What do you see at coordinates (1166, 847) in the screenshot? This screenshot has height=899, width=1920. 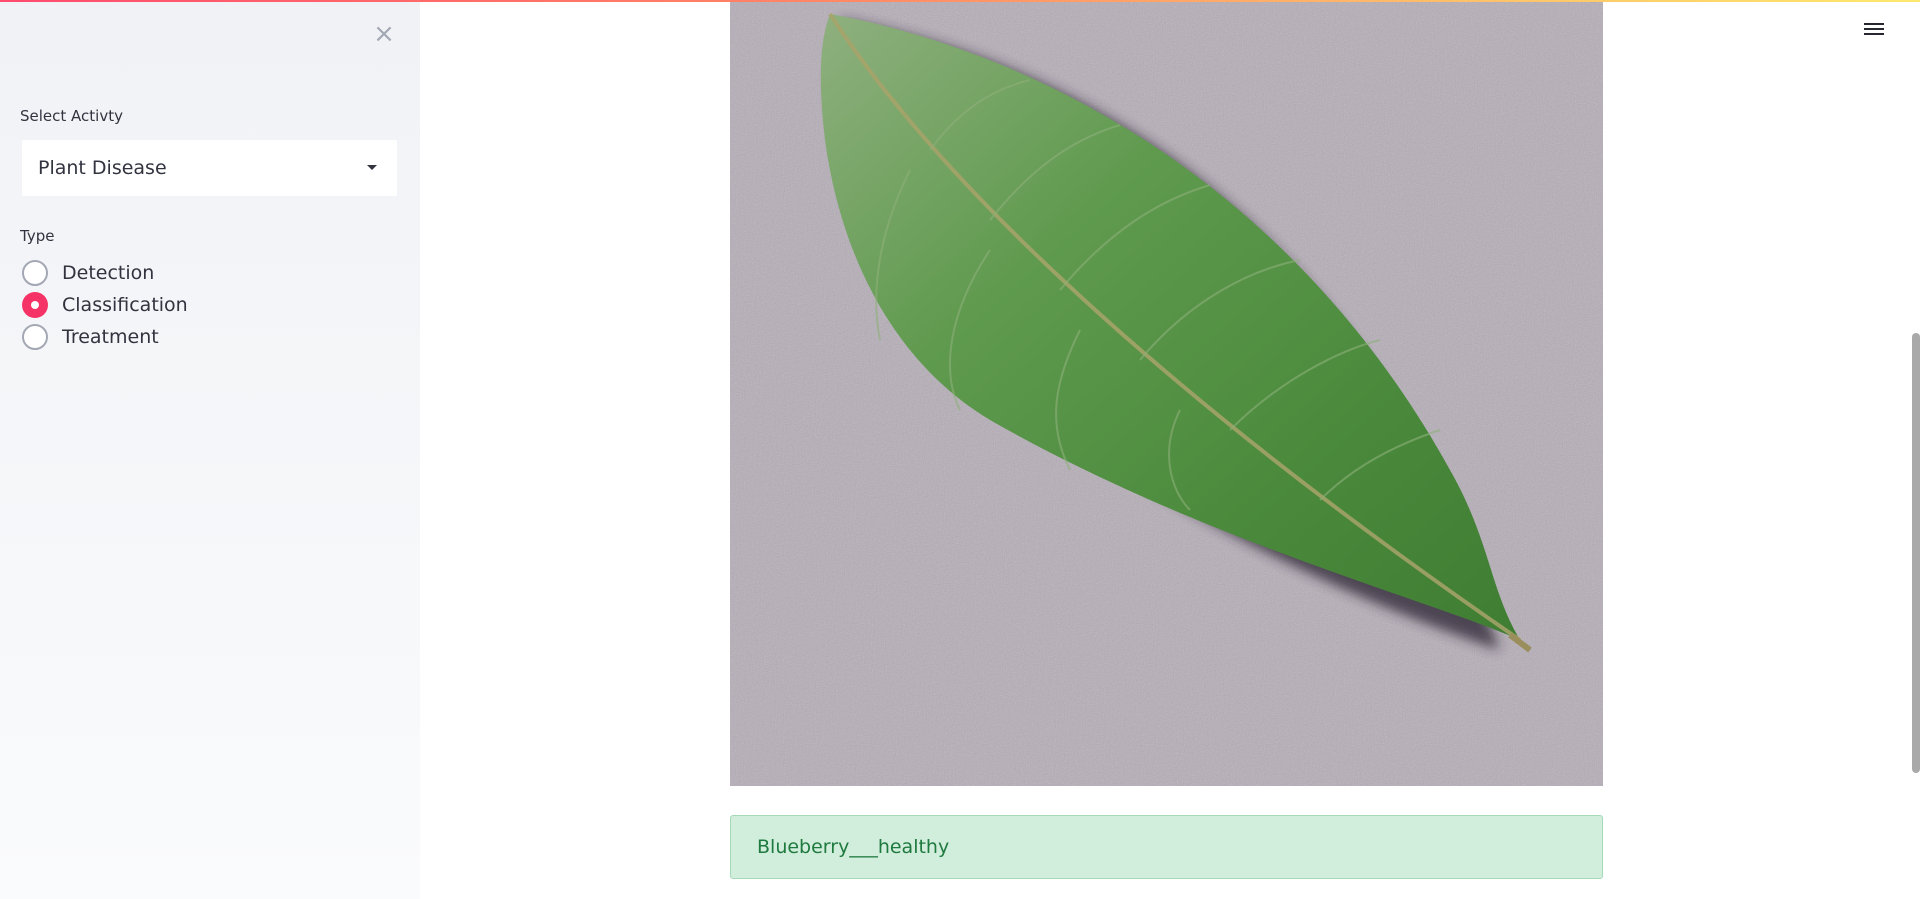 I see `classification-result-alert: Blueberry___healthy` at bounding box center [1166, 847].